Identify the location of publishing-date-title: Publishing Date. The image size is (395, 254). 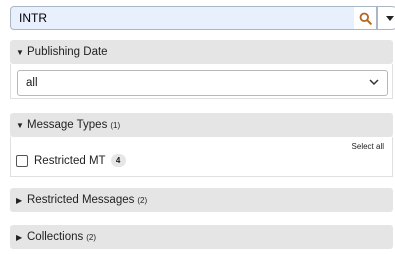
(67, 52).